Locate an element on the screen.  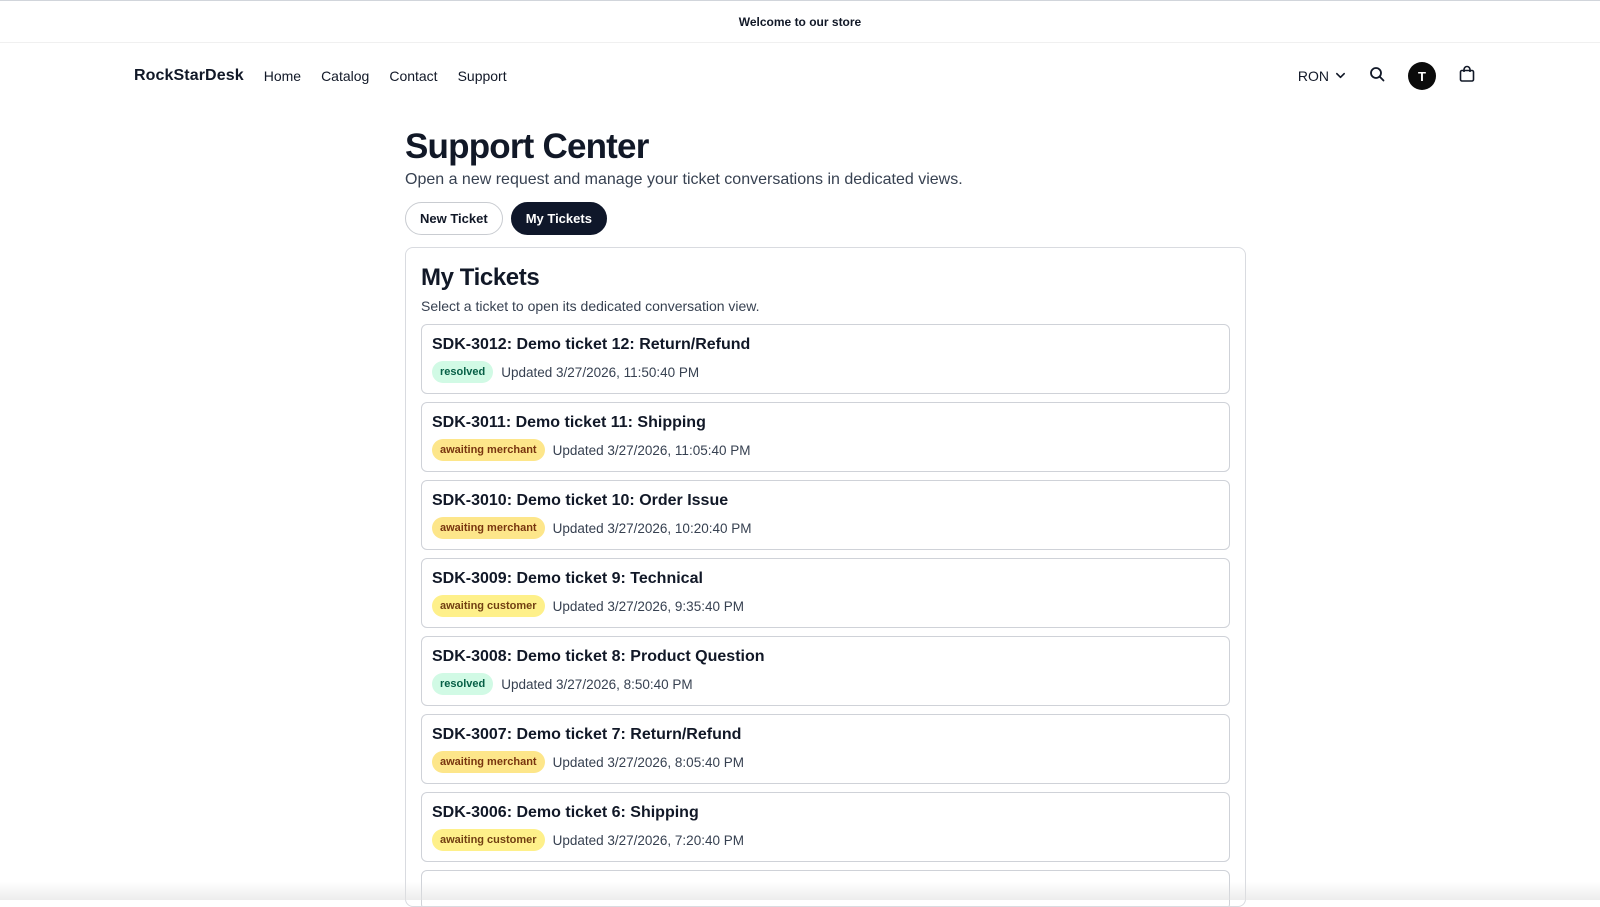
panel-title: My Tickets is located at coordinates (825, 278).